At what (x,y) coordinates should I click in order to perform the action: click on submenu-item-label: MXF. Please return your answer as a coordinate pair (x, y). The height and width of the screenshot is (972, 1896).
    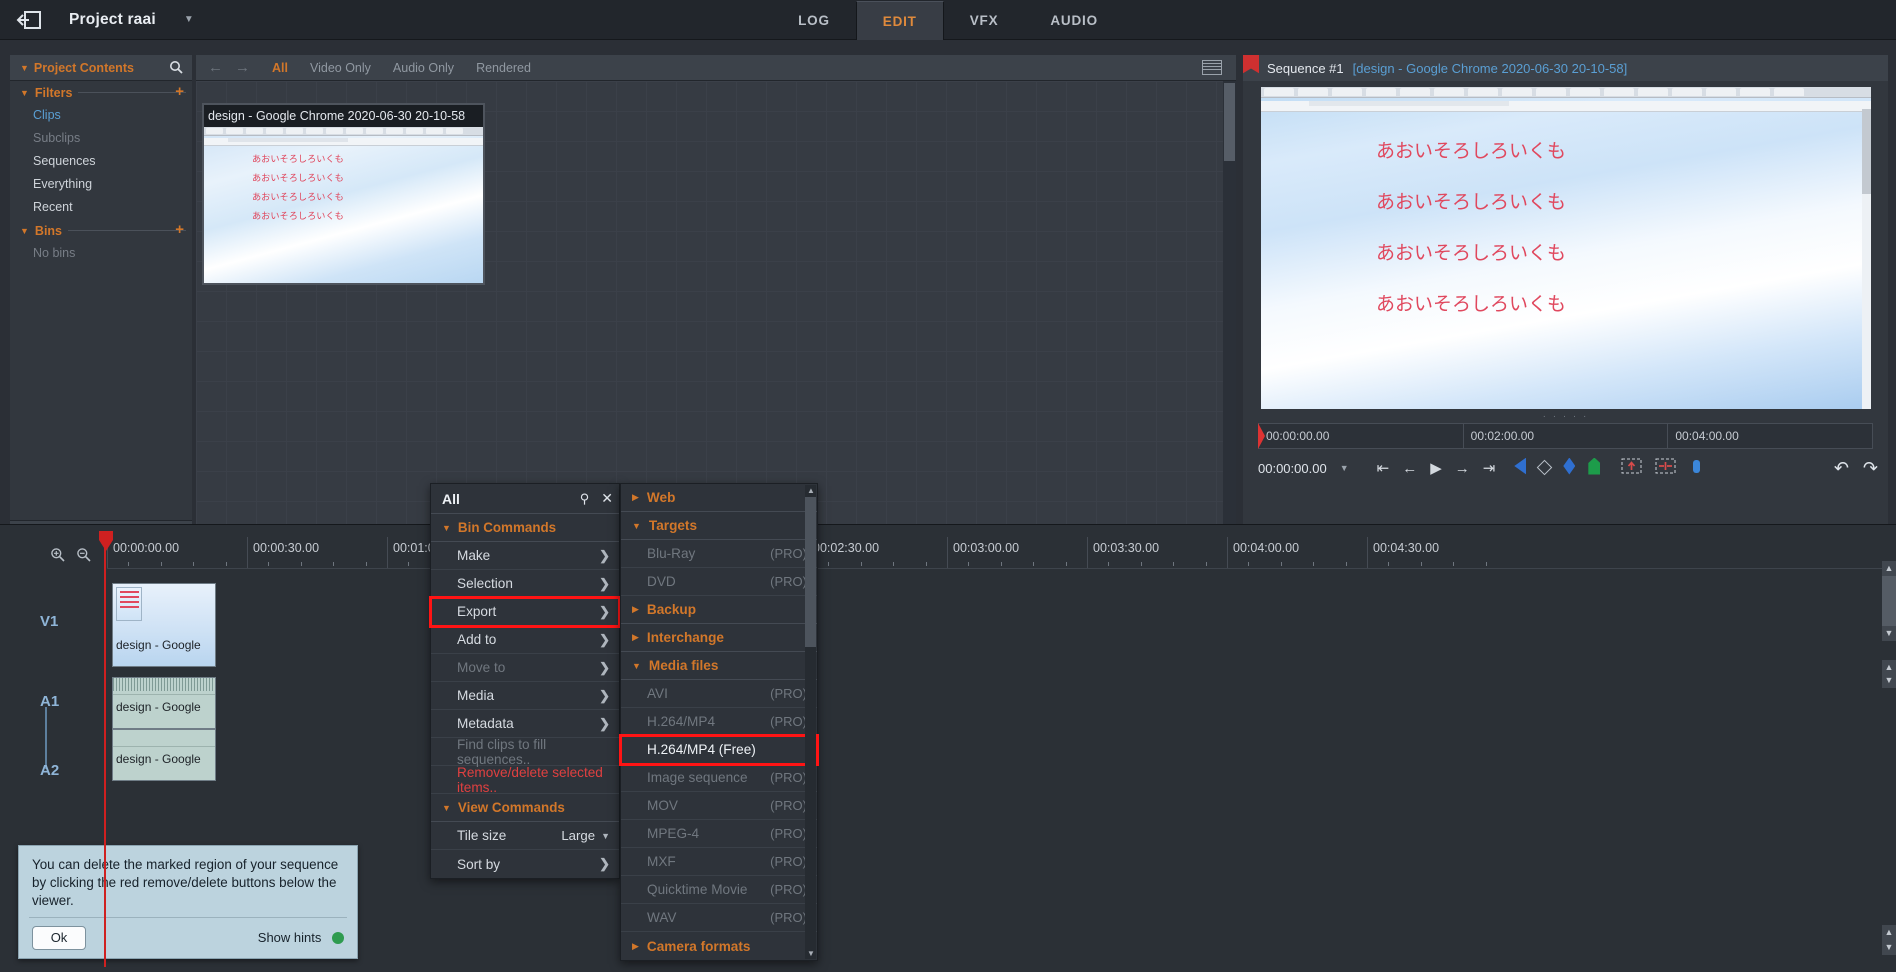
    Looking at the image, I should click on (661, 861).